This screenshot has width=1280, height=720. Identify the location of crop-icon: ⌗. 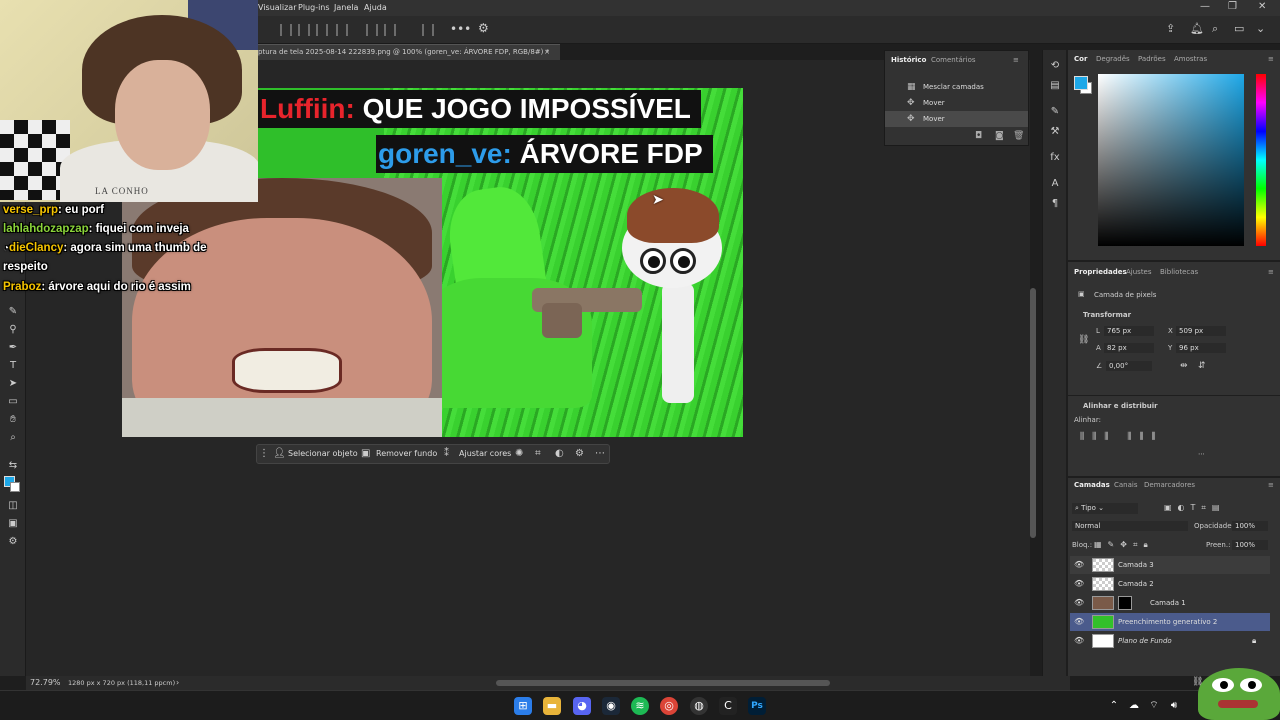
(538, 453).